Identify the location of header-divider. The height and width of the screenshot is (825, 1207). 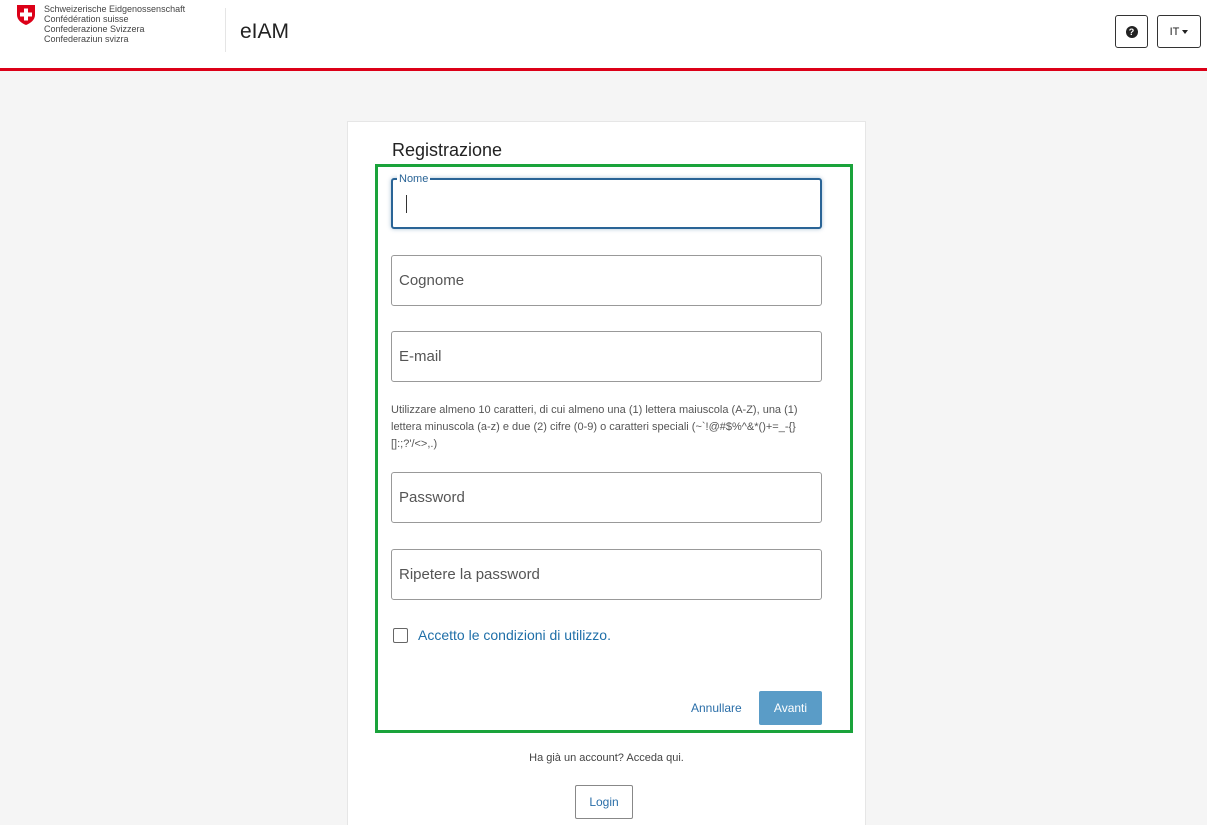
(225, 30).